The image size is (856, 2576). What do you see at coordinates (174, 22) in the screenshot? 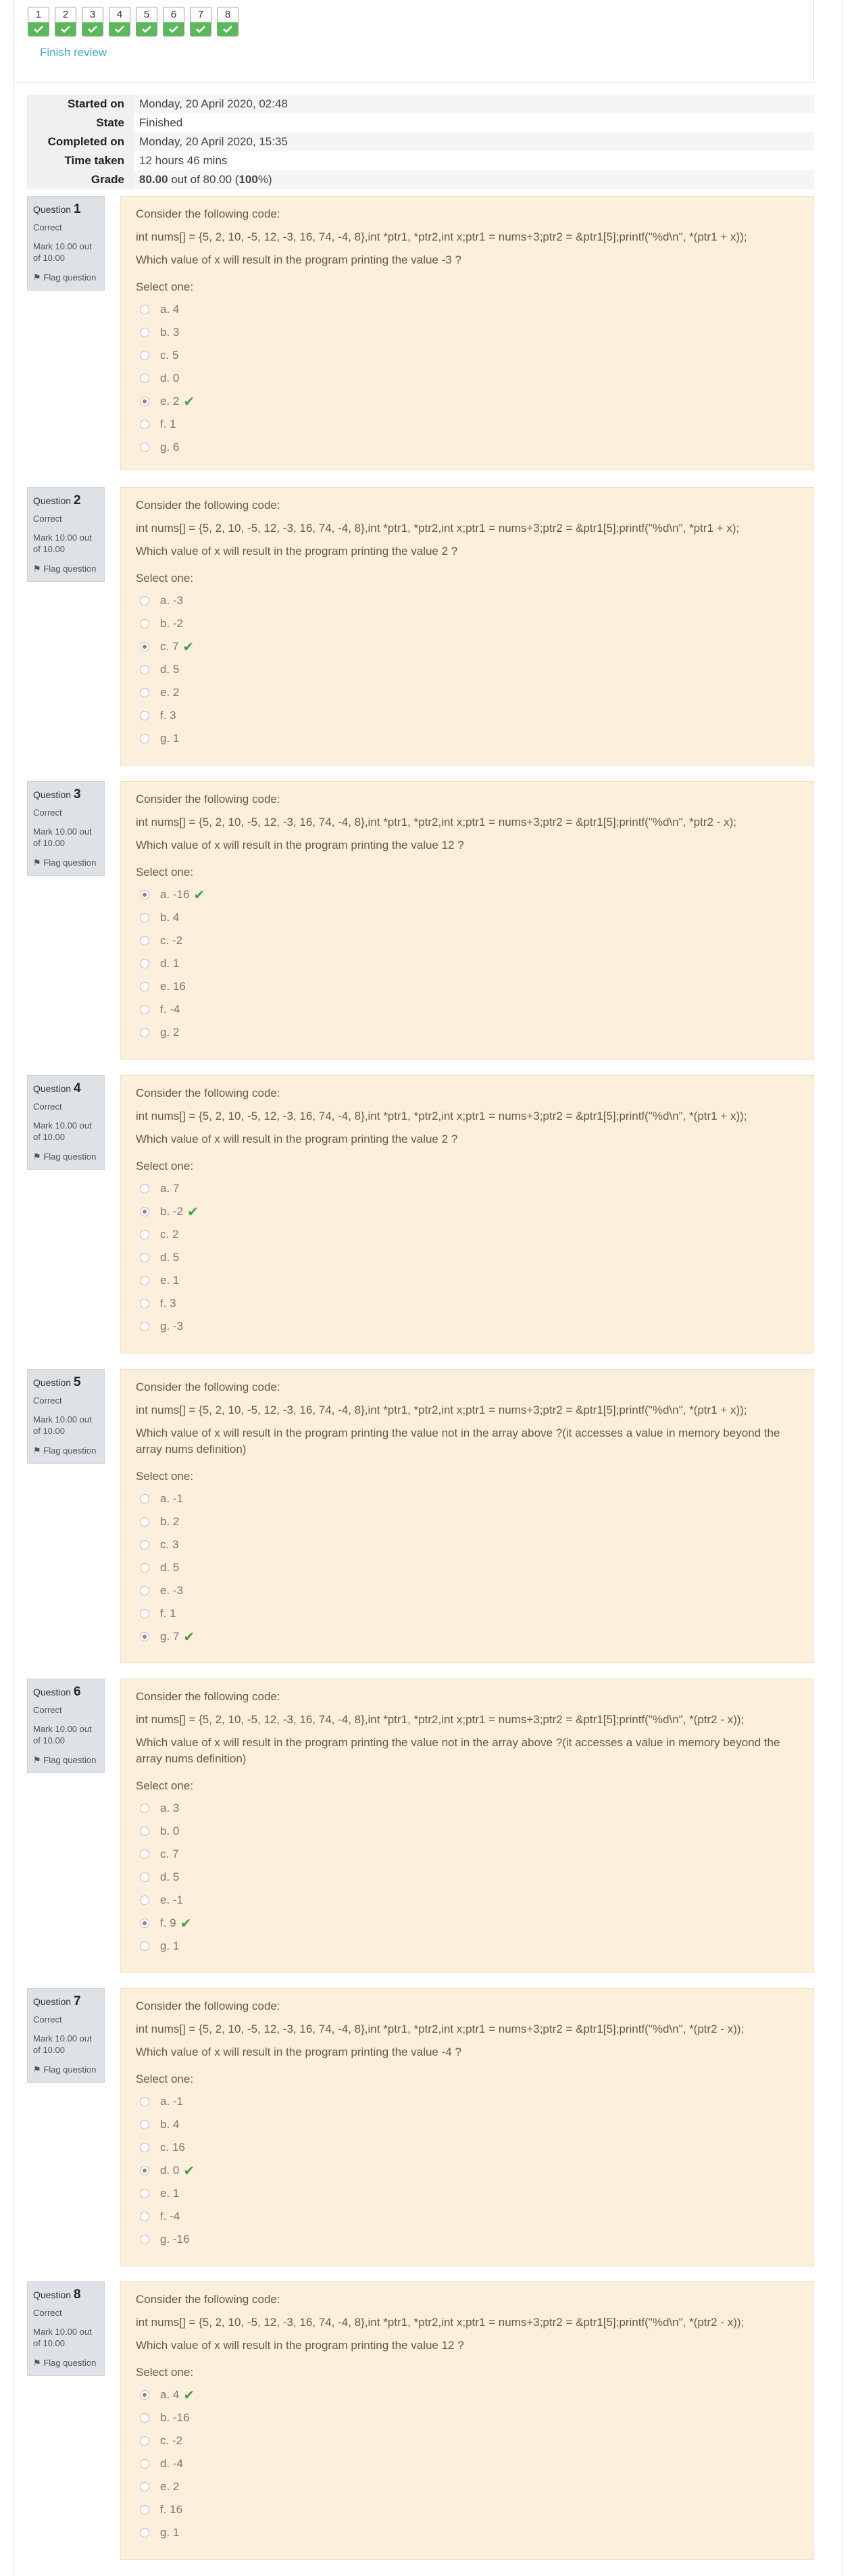
I see `question-nav-button-6: 6` at bounding box center [174, 22].